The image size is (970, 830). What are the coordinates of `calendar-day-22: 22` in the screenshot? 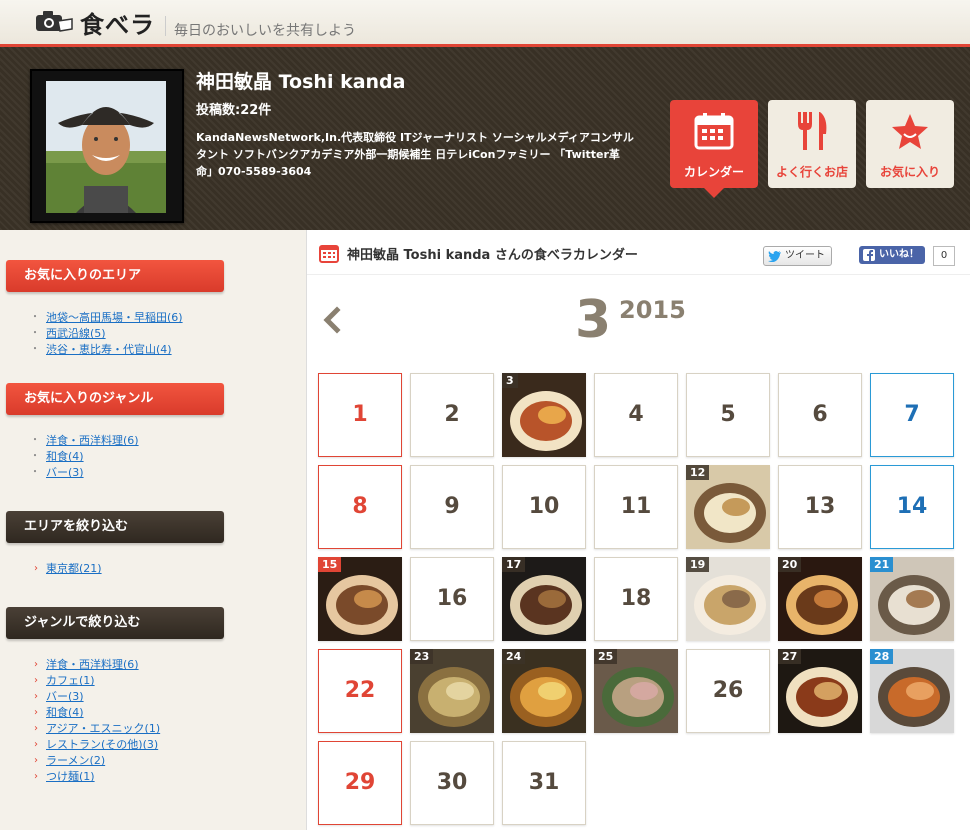 It's located at (360, 691).